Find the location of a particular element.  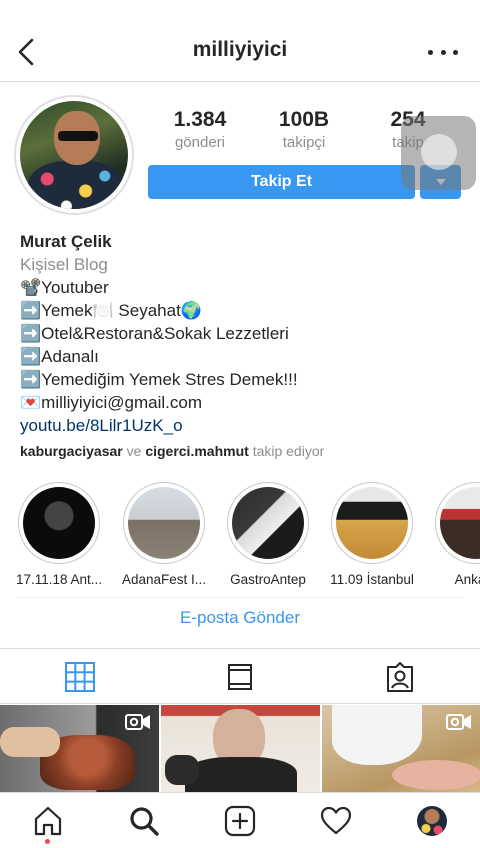

highlight-item: GastroAntep is located at coordinates (268, 534).